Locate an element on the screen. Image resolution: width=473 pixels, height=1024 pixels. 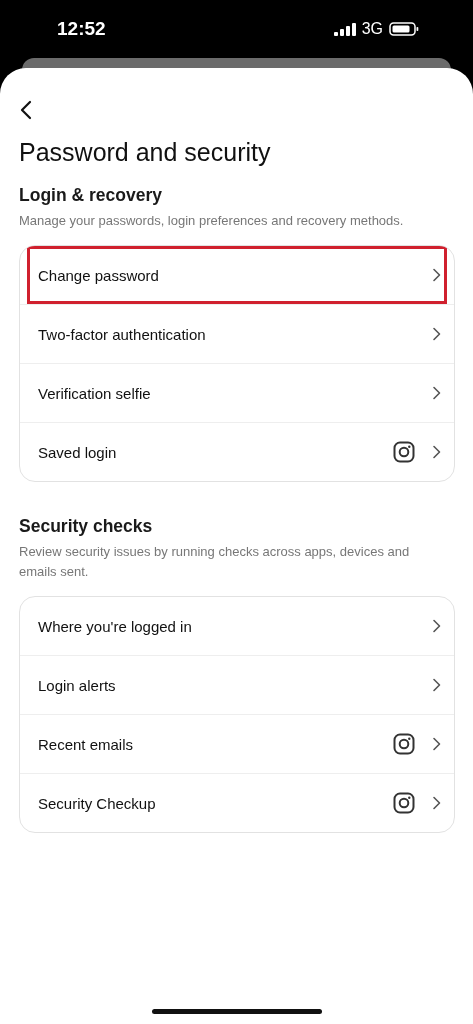
status-time: 12:52 is located at coordinates (81, 29).